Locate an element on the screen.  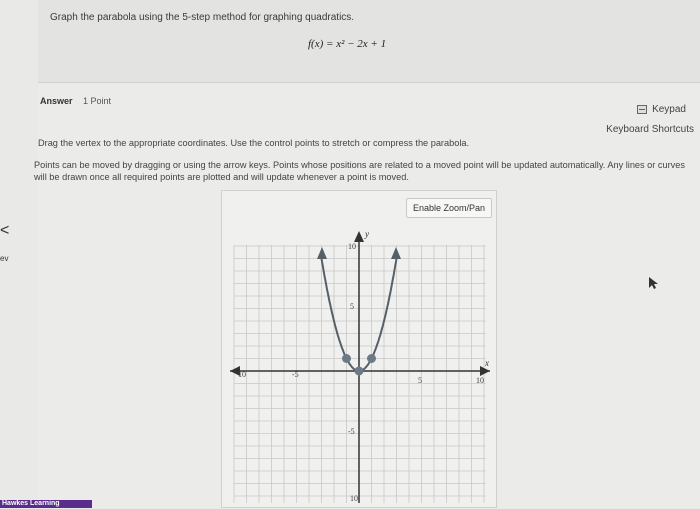
x-tick-neg10: 10 is located at coordinates (242, 374).